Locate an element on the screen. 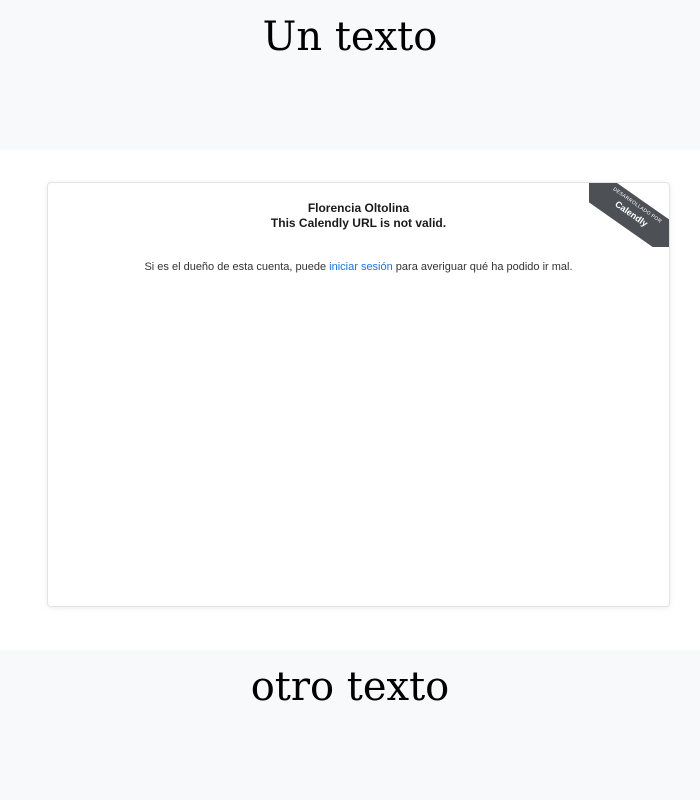  message-after: para averiguar qué ha podido ir mal. is located at coordinates (482, 267).